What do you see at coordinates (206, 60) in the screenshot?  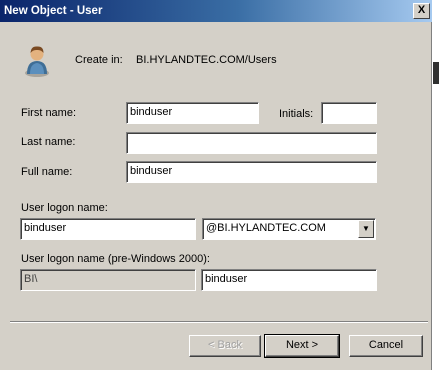 I see `create-in-path: BI.HYLANDTEC.COM/Users` at bounding box center [206, 60].